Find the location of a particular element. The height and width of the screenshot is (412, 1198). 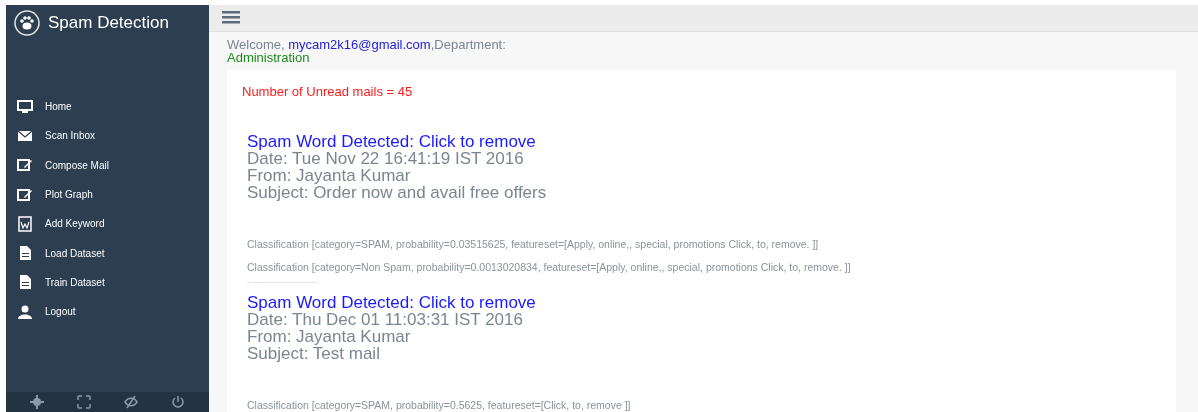

welcome-text: Welcome, mycam2k16@gmail.com,Department: is located at coordinates (367, 44).